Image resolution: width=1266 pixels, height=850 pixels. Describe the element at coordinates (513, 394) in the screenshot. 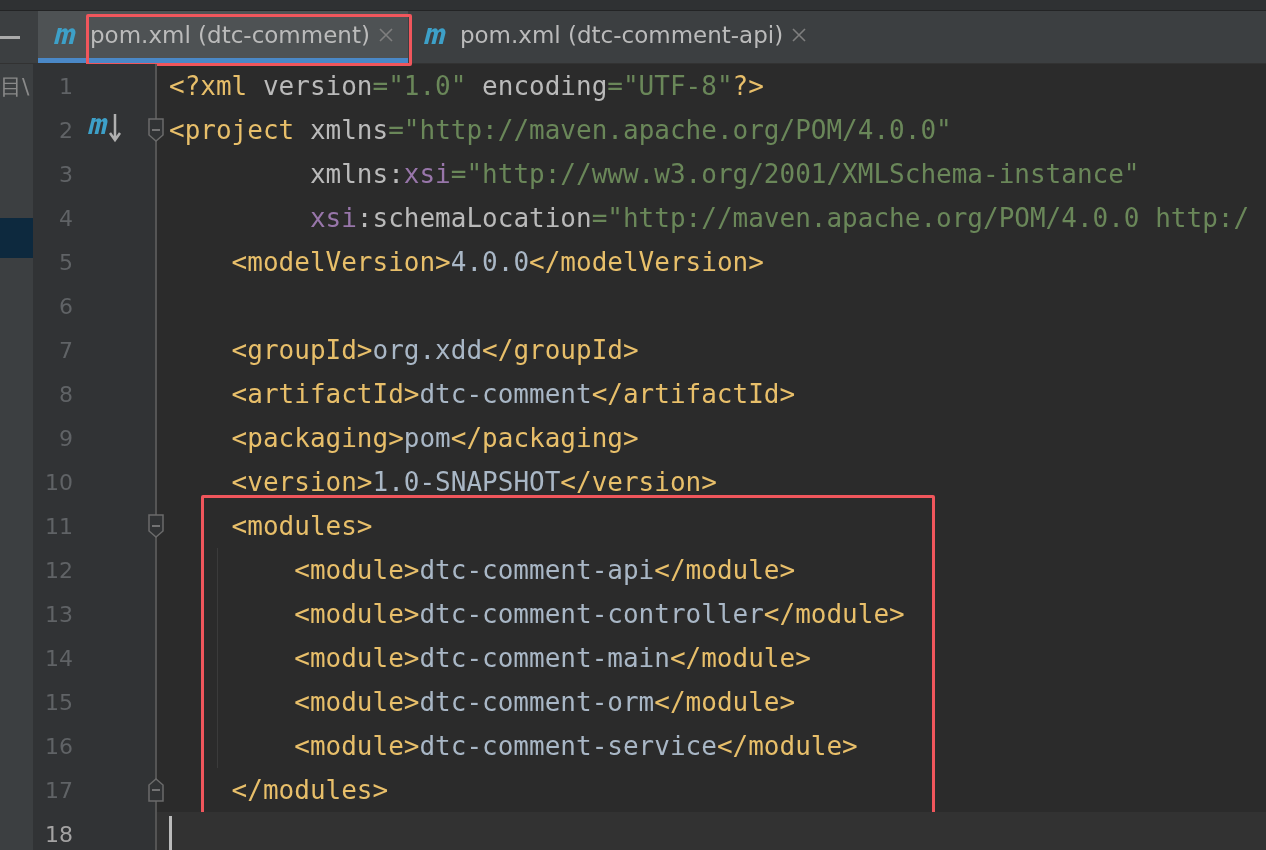

I see `code-line: <artifactId>dtc-comment</artifactId>` at that location.